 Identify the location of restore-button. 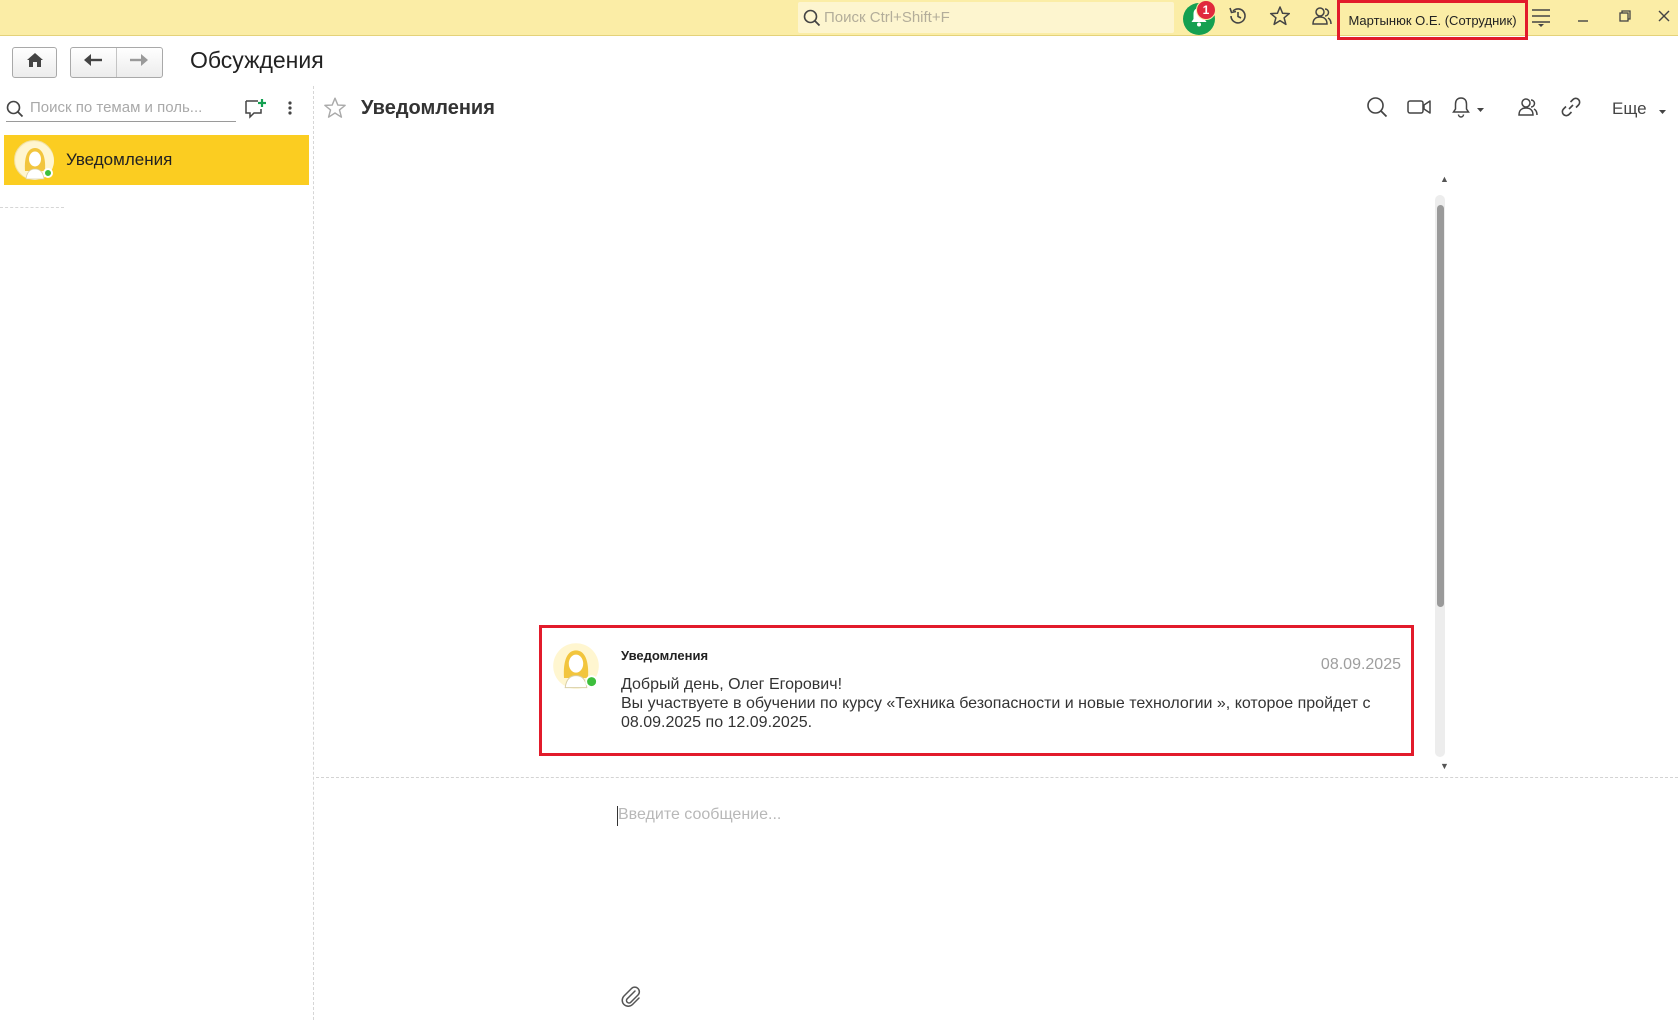
(1625, 18).